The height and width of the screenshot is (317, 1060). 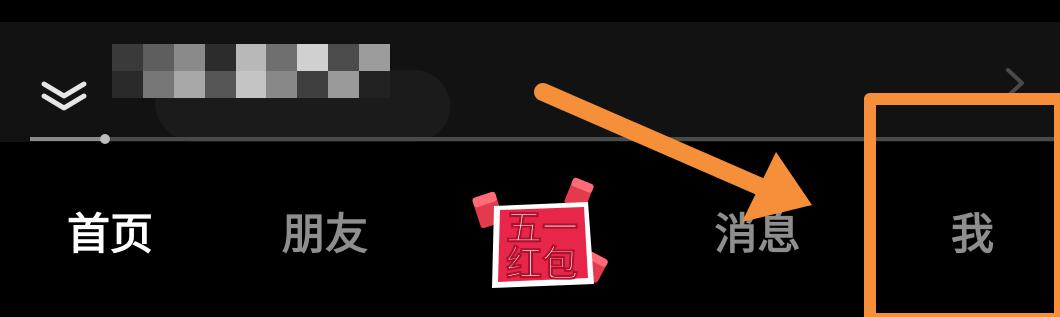 I want to click on highlight-box, so click(x=962, y=205).